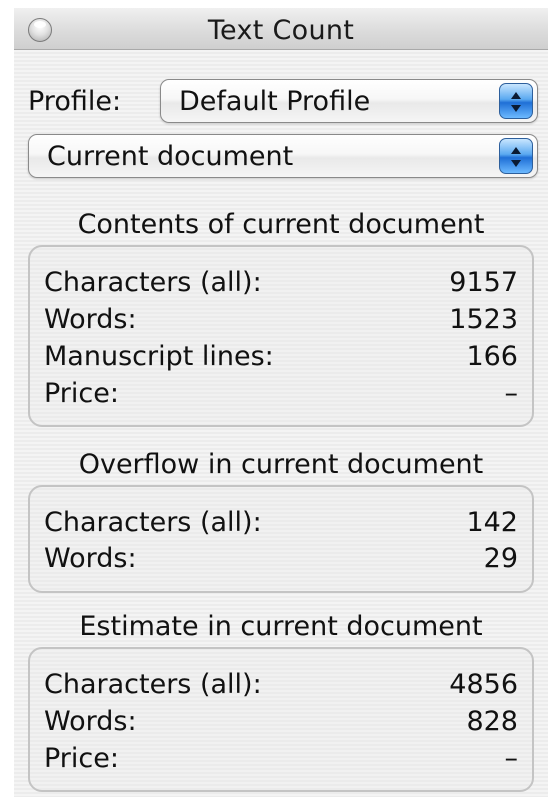  What do you see at coordinates (492, 356) in the screenshot?
I see `row-value: 166` at bounding box center [492, 356].